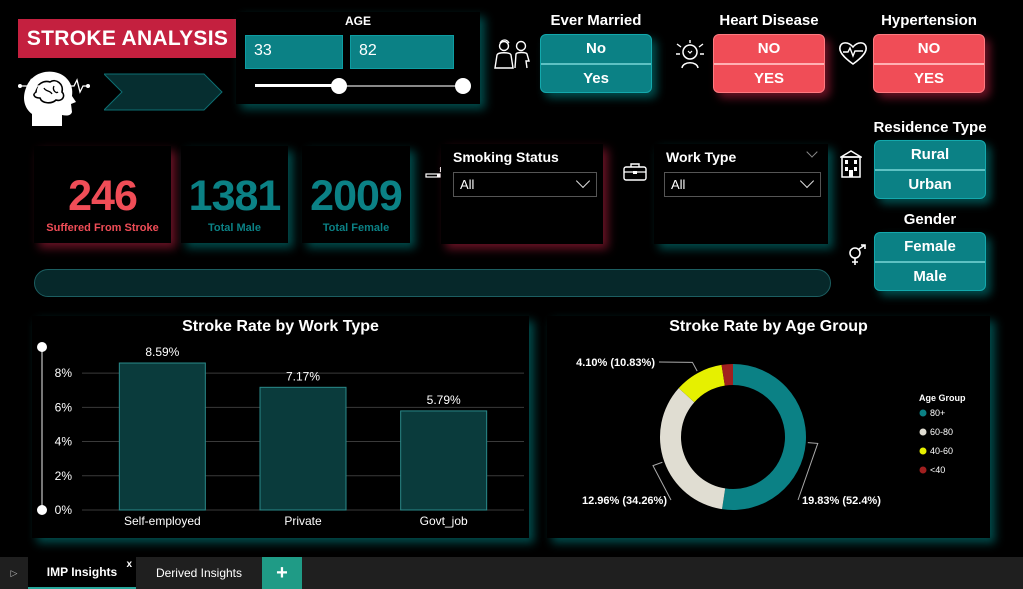 Image resolution: width=1023 pixels, height=589 pixels. What do you see at coordinates (615, 363) in the screenshot?
I see `slice-data-label: 4.10% (10.83%)` at bounding box center [615, 363].